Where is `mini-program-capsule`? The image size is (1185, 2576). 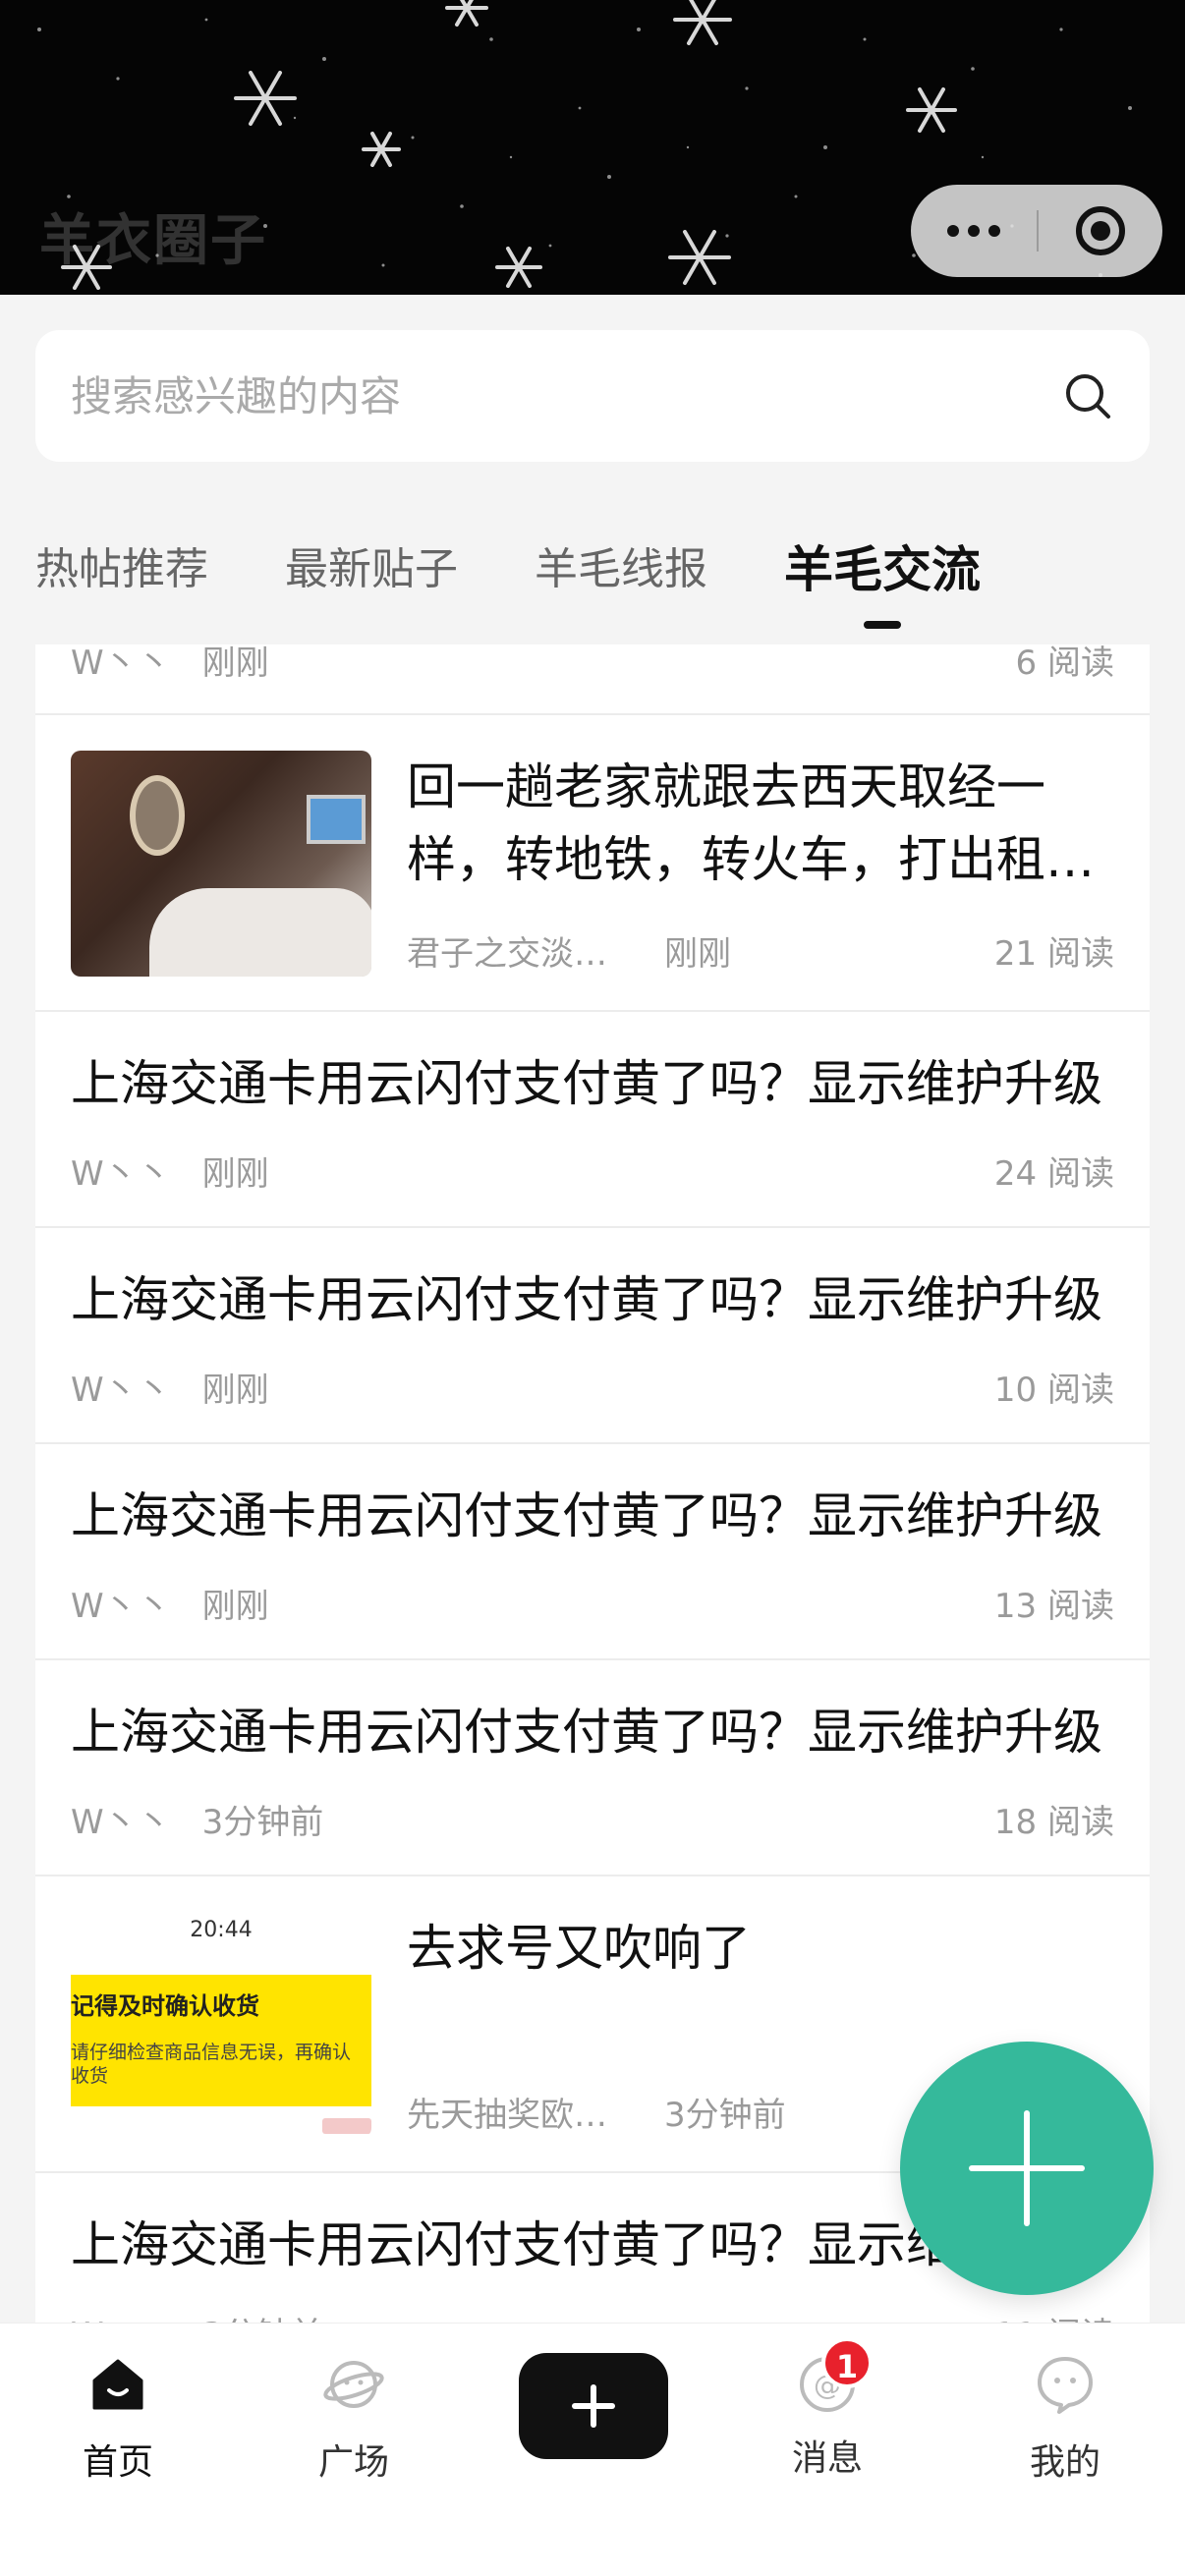 mini-program-capsule is located at coordinates (1037, 231).